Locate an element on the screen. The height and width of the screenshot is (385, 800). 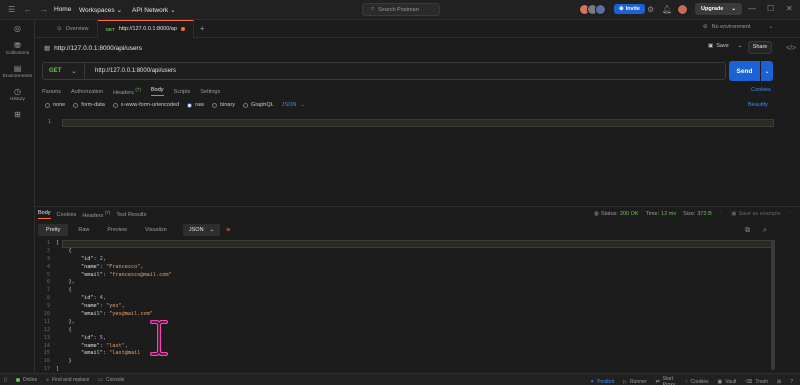
line-number: 14 is located at coordinates (46, 345).